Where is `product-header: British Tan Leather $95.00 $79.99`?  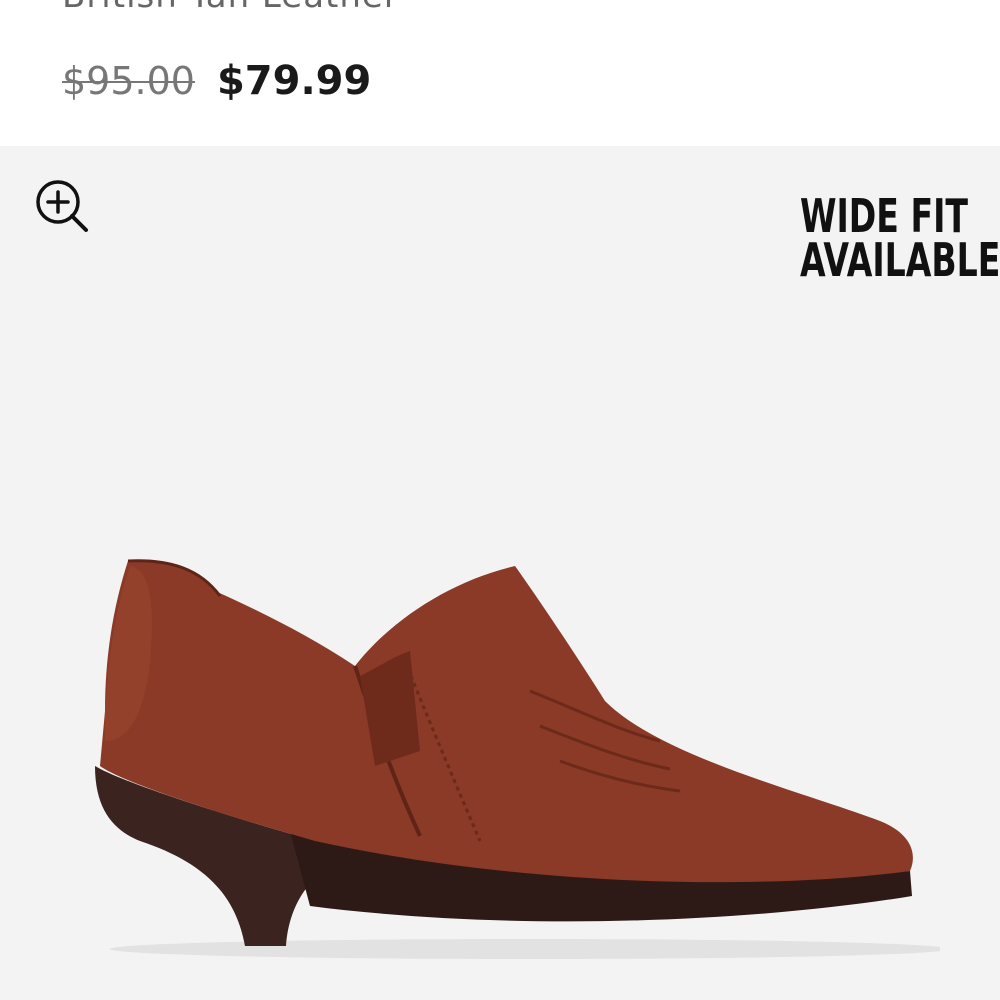
product-header: British Tan Leather $95.00 $79.99 is located at coordinates (500, 73).